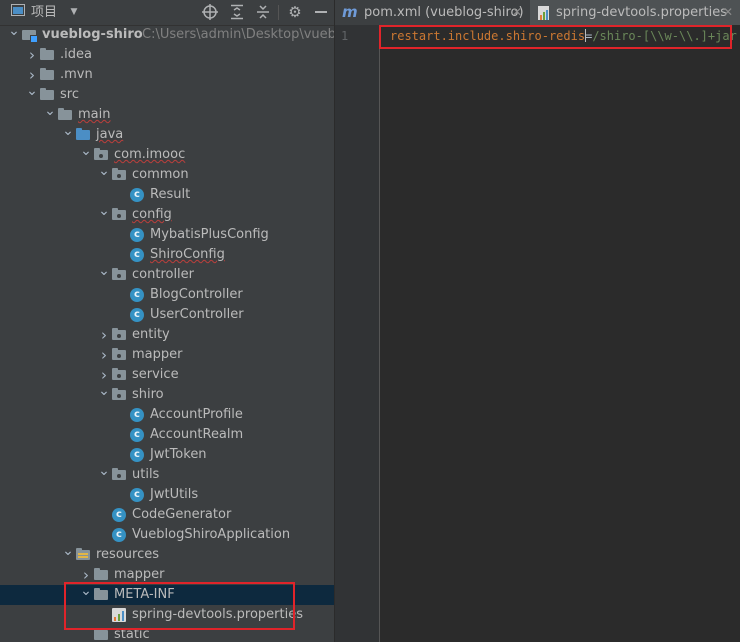  What do you see at coordinates (44, 12) in the screenshot?
I see `project-view-label: 项目` at bounding box center [44, 12].